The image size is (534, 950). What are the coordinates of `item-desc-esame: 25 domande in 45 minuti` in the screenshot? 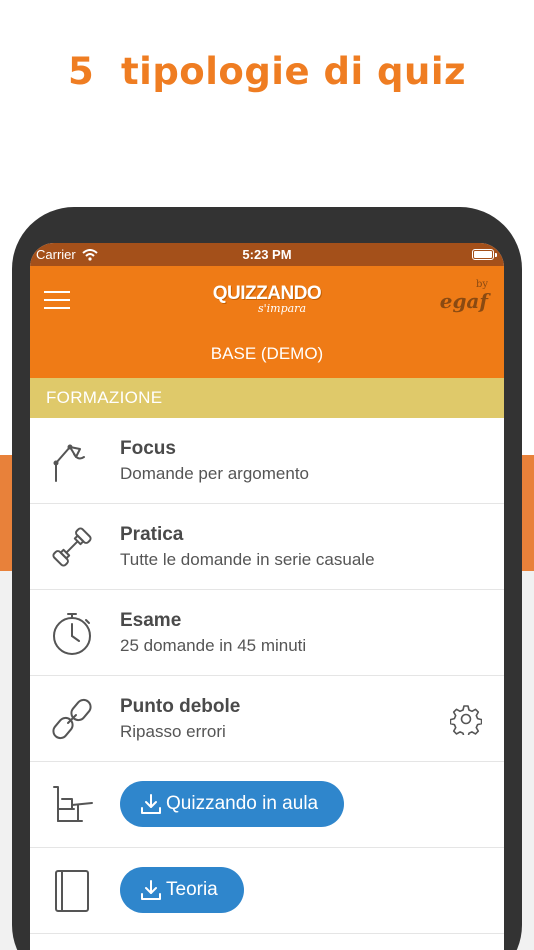 It's located at (213, 645).